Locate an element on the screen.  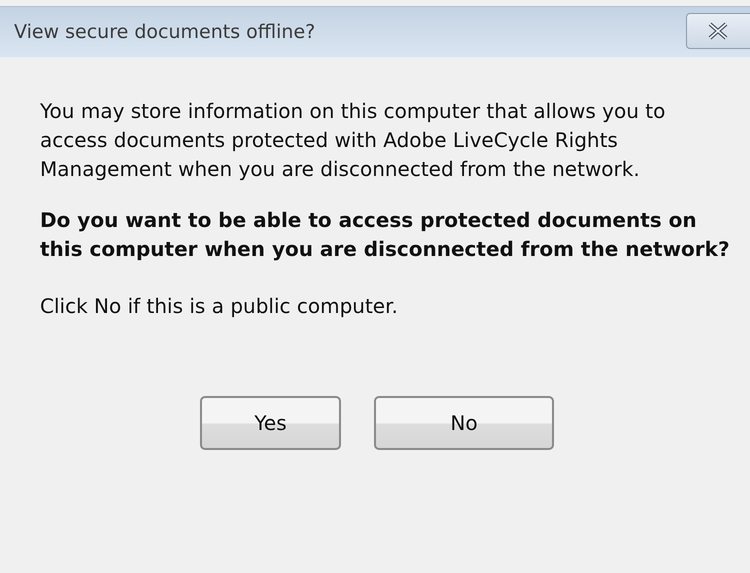
close-icon is located at coordinates (718, 31).